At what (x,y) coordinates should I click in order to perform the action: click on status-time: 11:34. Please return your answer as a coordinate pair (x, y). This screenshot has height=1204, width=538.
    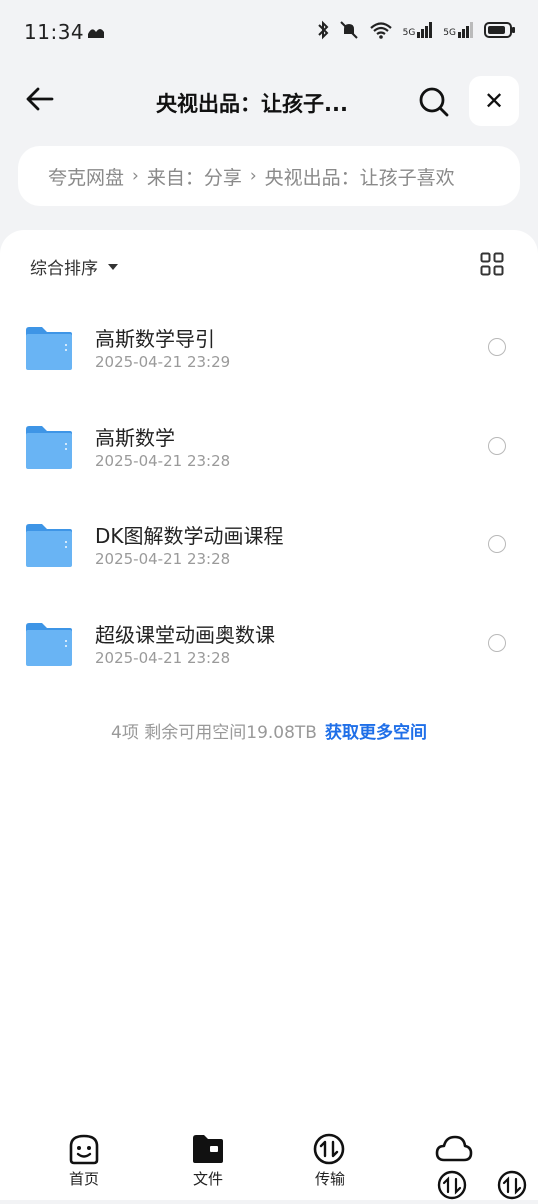
    Looking at the image, I should click on (54, 32).